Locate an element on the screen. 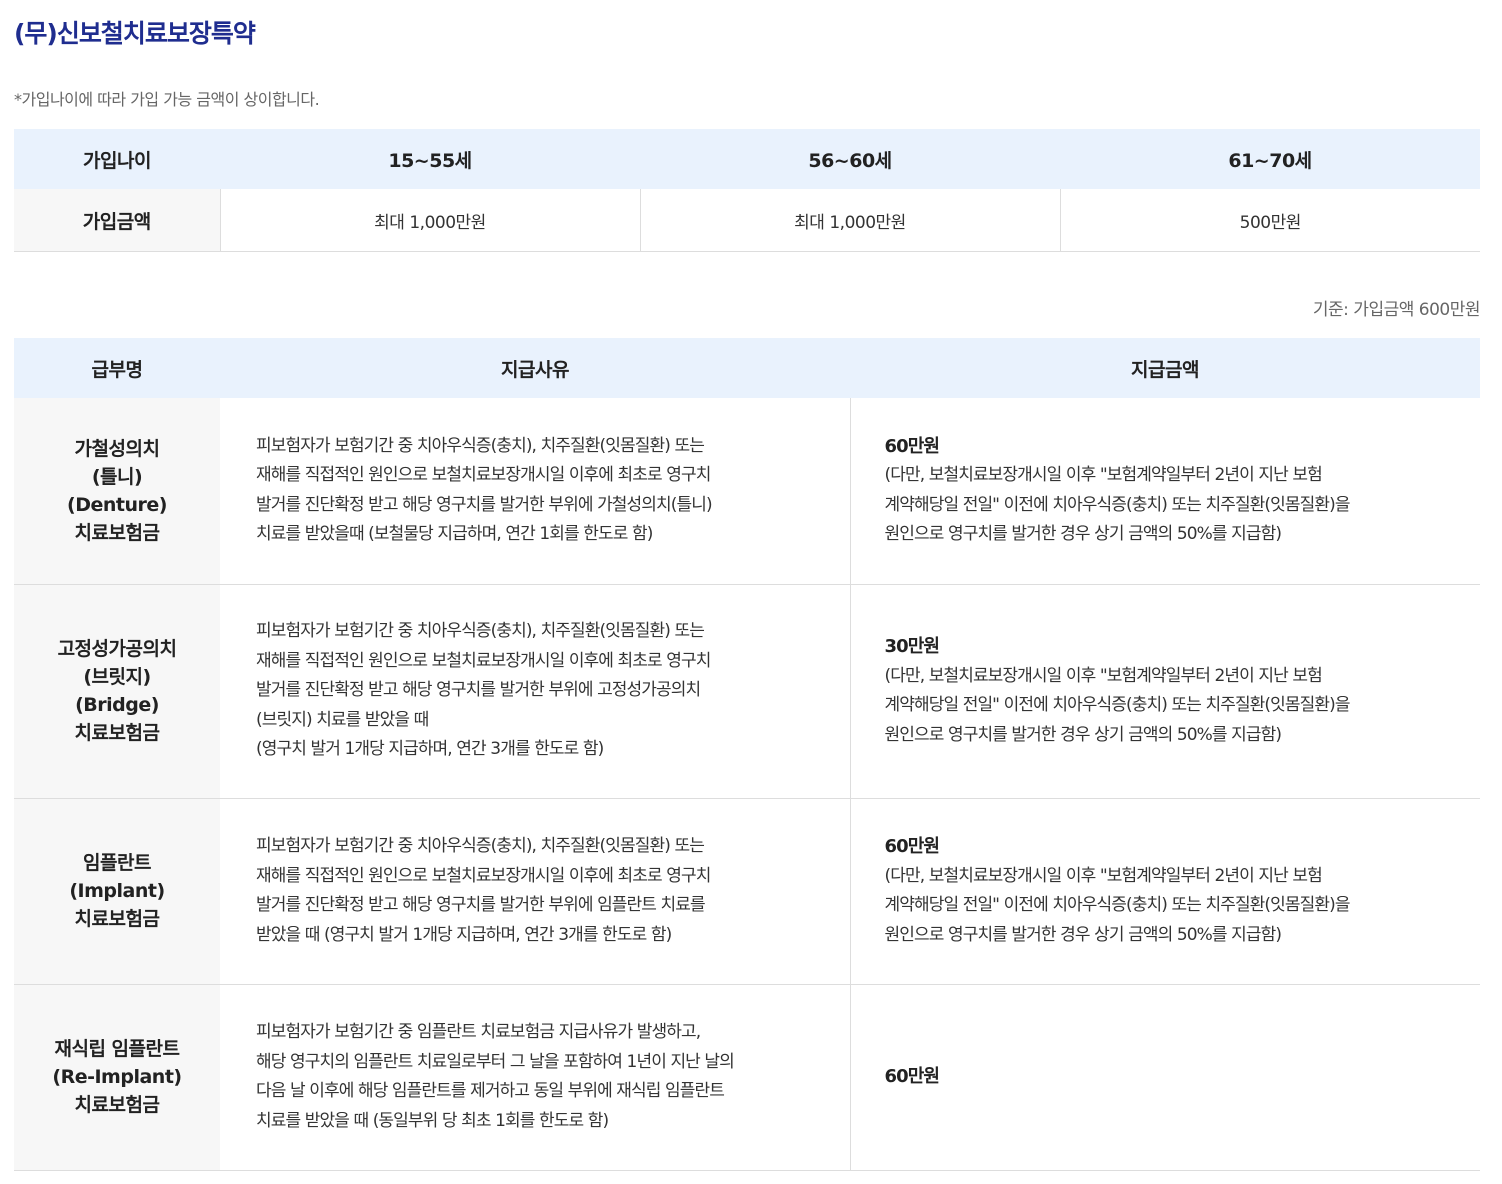 Image resolution: width=1502 pixels, height=1184 pixels. header-payment-amount: 지급금액 is located at coordinates (1165, 368).